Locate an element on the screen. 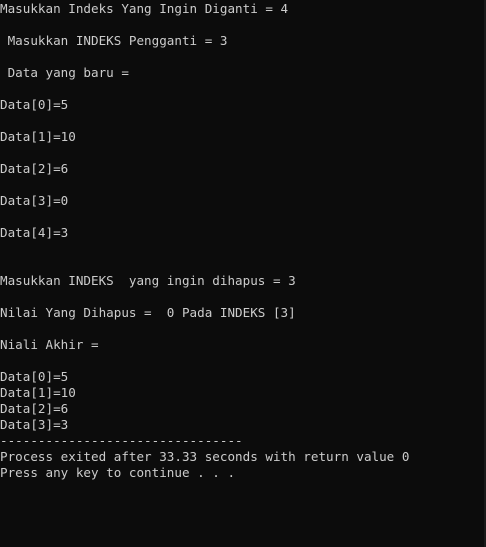 The height and width of the screenshot is (547, 486). console-line-final-data-2: Data[2]=6 is located at coordinates (34, 408).